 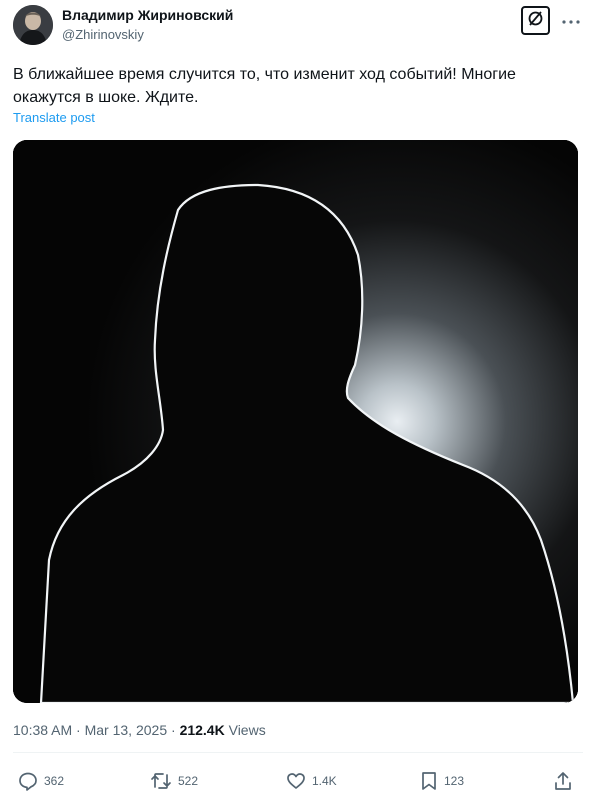 What do you see at coordinates (147, 15) in the screenshot?
I see `author-display-name: Владимир Жириновский` at bounding box center [147, 15].